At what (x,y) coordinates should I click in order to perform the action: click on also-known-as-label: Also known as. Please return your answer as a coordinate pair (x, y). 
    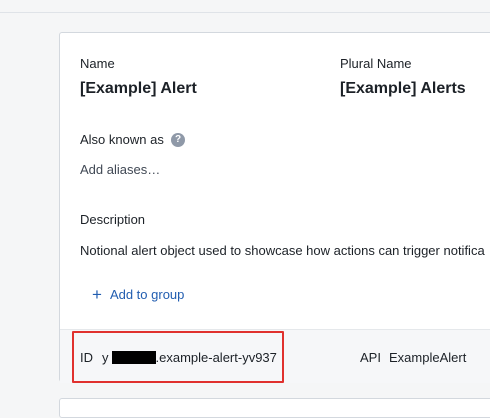
    Looking at the image, I should click on (122, 139).